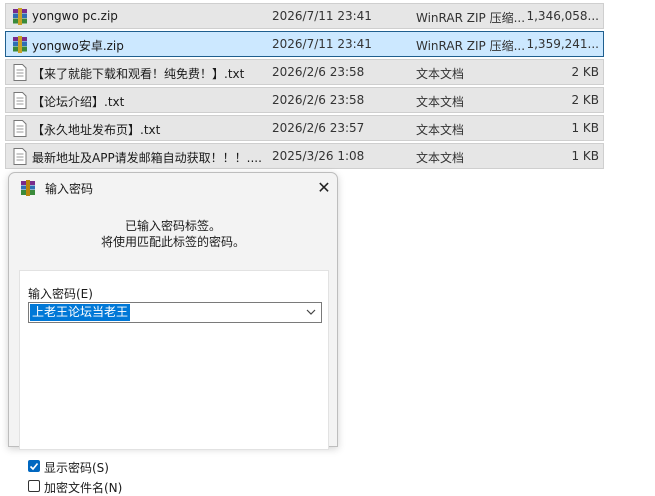 This screenshot has width=655, height=496. What do you see at coordinates (78, 102) in the screenshot?
I see `file-name: 【论坛介绍】.txt` at bounding box center [78, 102].